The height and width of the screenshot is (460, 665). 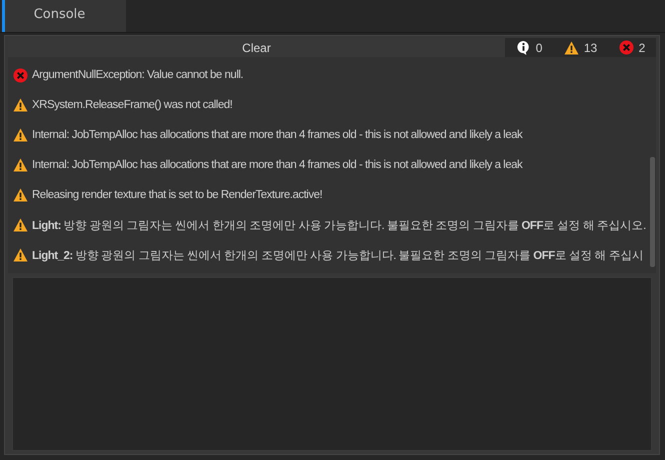 What do you see at coordinates (338, 255) in the screenshot?
I see `log-message: Light_2: 방향 광원의 그림자는 씬에서 한개의 조명에만 사용 가능합니다. 불필요한 조명의 그림자를 OFF로 설정 해 주십시` at bounding box center [338, 255].